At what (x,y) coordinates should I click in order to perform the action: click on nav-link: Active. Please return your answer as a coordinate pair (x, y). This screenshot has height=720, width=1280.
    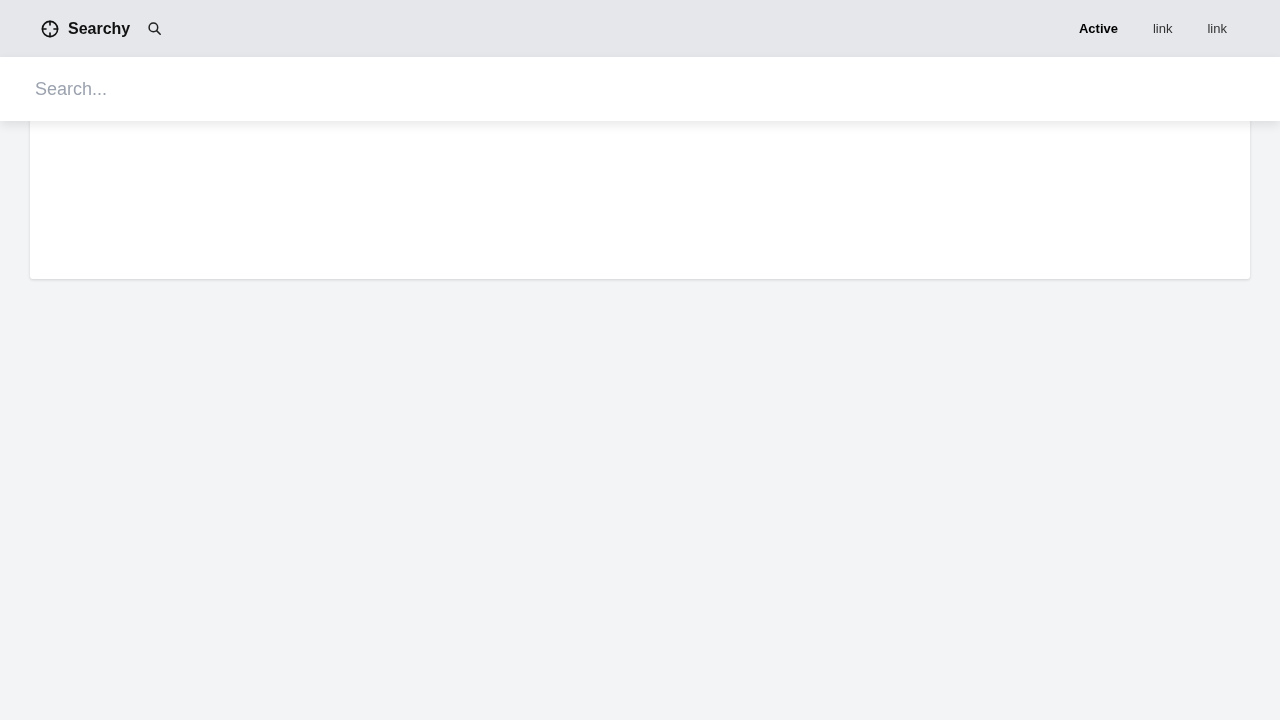
    Looking at the image, I should click on (1098, 28).